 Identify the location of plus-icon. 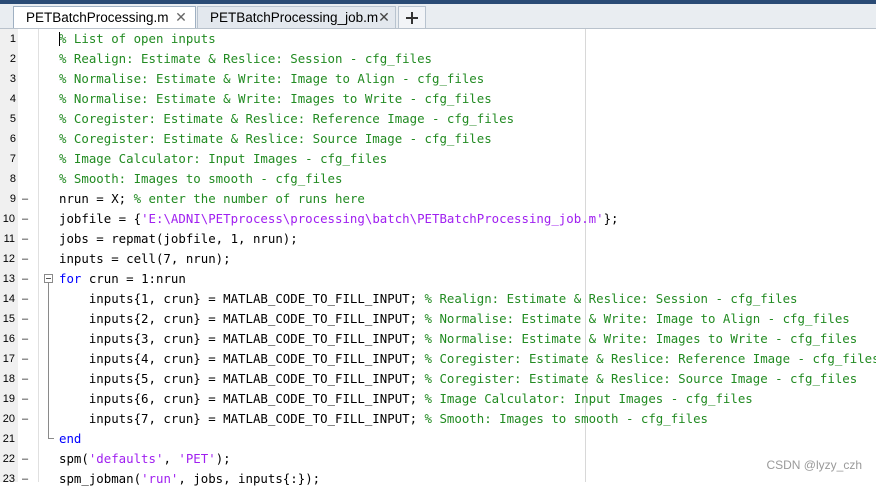
(412, 17).